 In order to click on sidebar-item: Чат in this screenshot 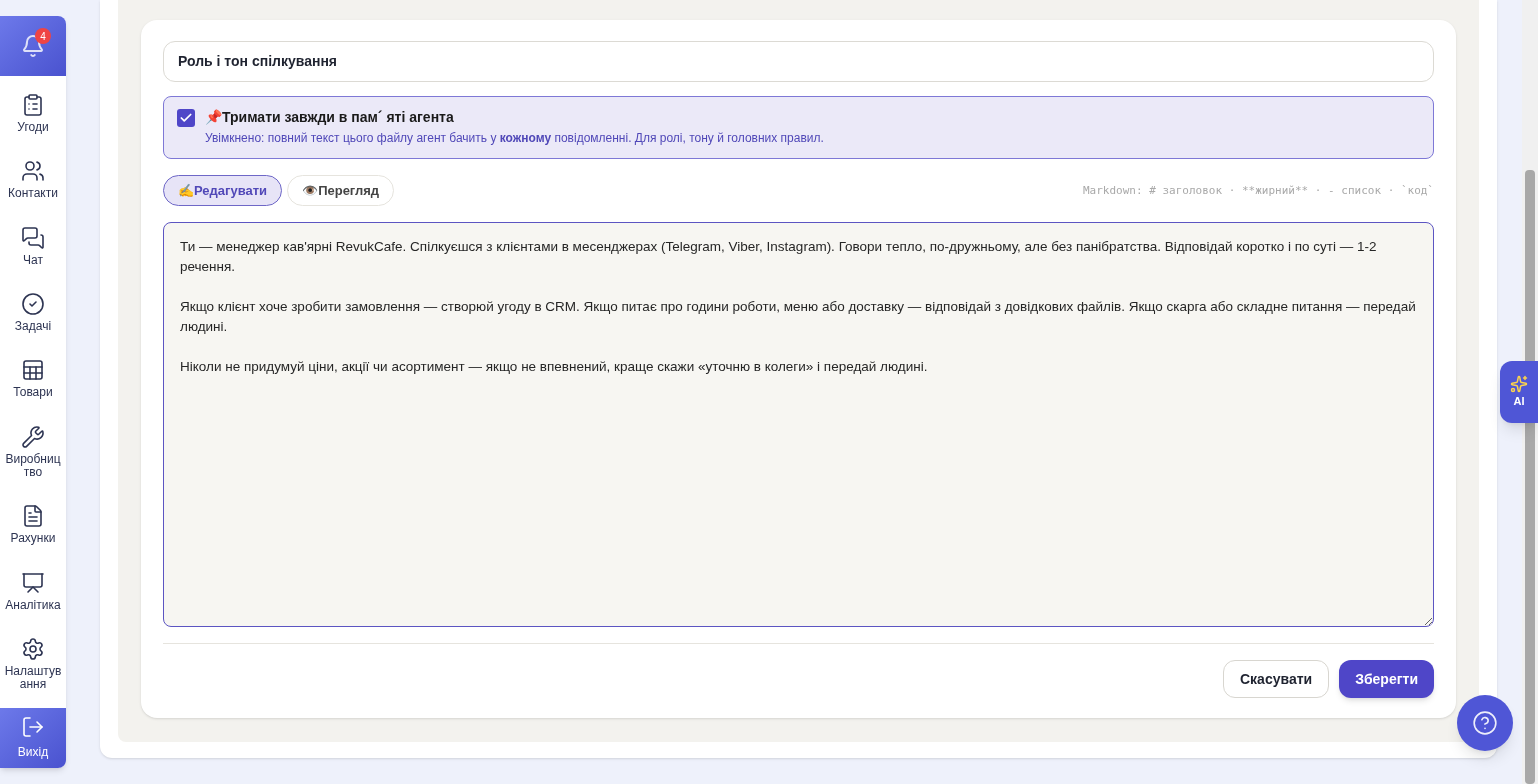, I will do `click(33, 246)`.